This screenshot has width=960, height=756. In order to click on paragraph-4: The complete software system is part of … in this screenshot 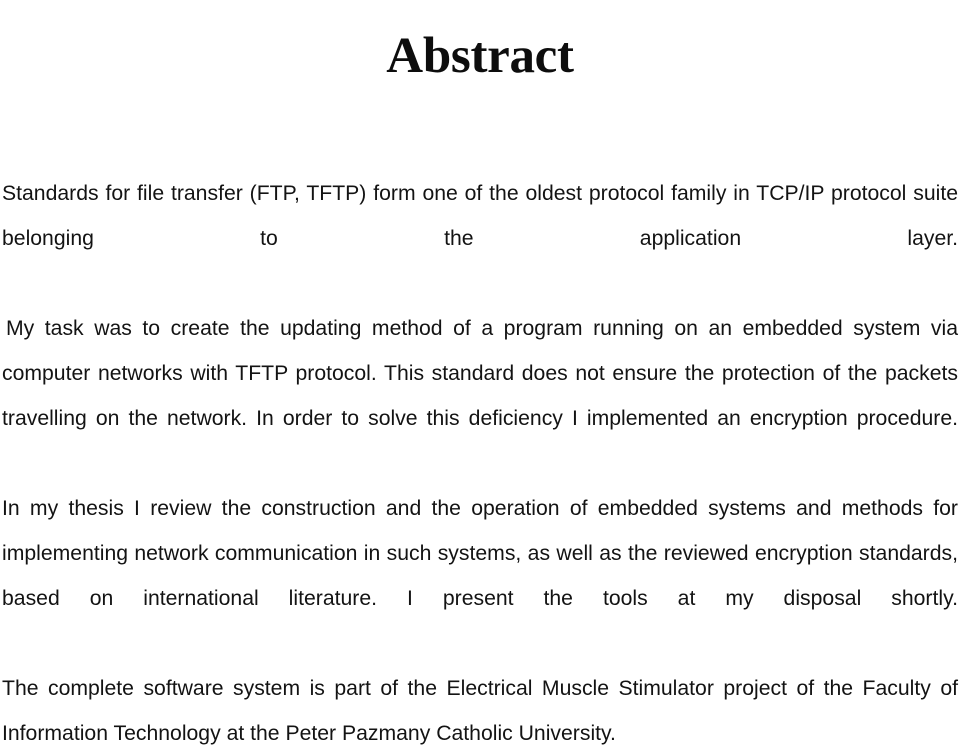, I will do `click(480, 711)`.